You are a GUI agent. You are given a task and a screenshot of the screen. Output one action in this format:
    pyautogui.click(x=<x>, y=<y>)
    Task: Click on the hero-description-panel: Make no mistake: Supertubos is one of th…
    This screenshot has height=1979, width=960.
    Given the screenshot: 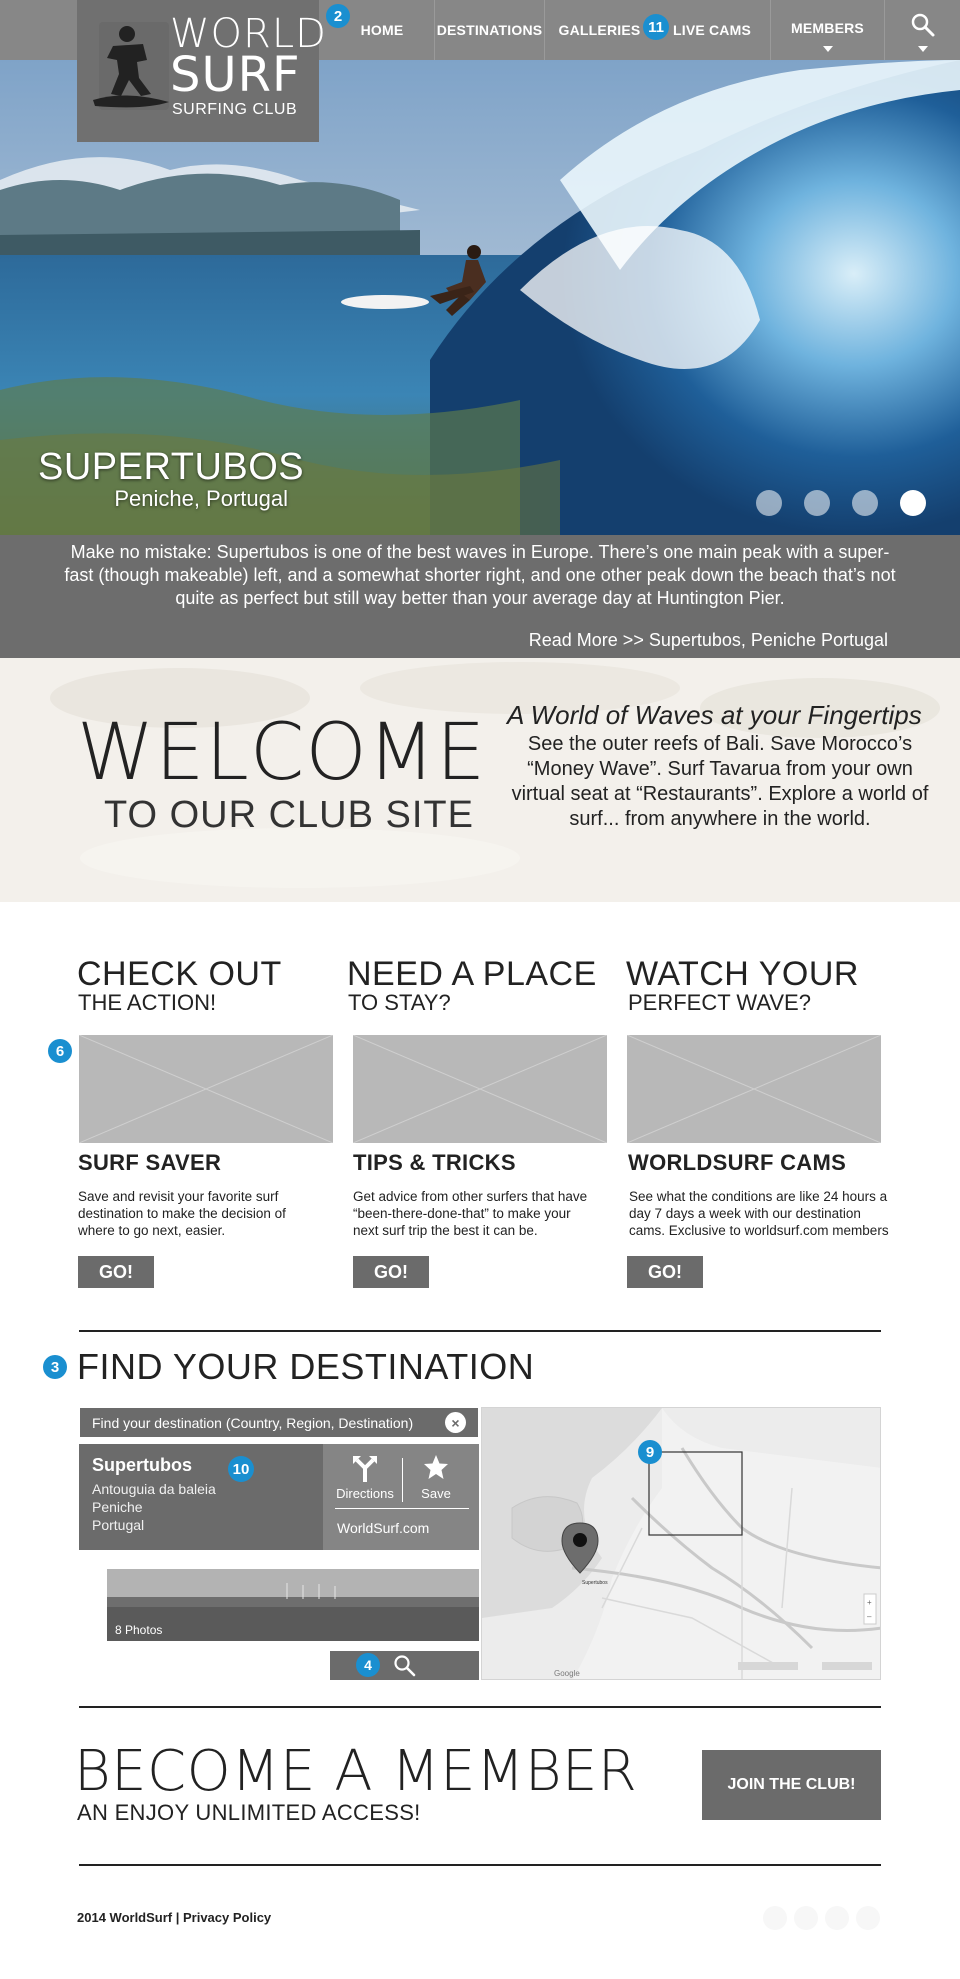 What is the action you would take?
    pyautogui.click(x=480, y=596)
    